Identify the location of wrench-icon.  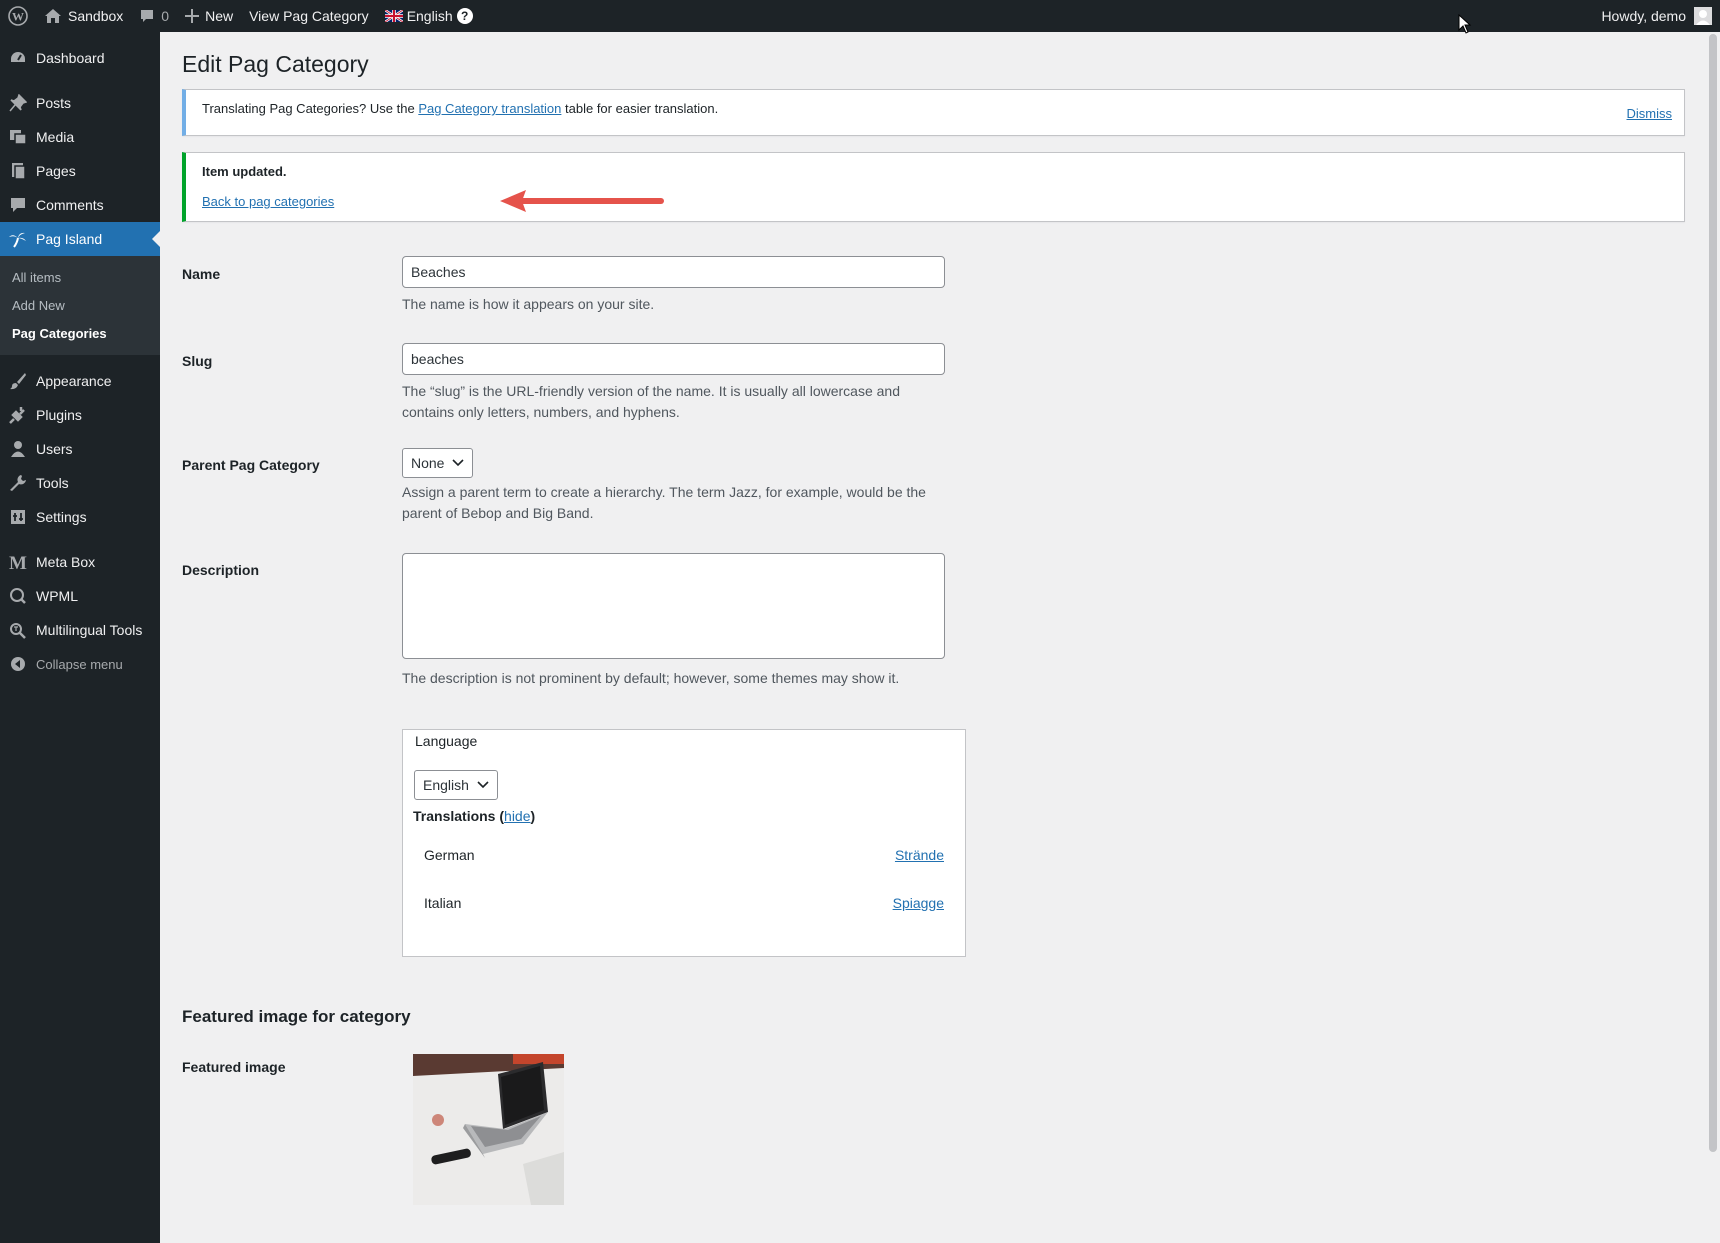
(18, 483).